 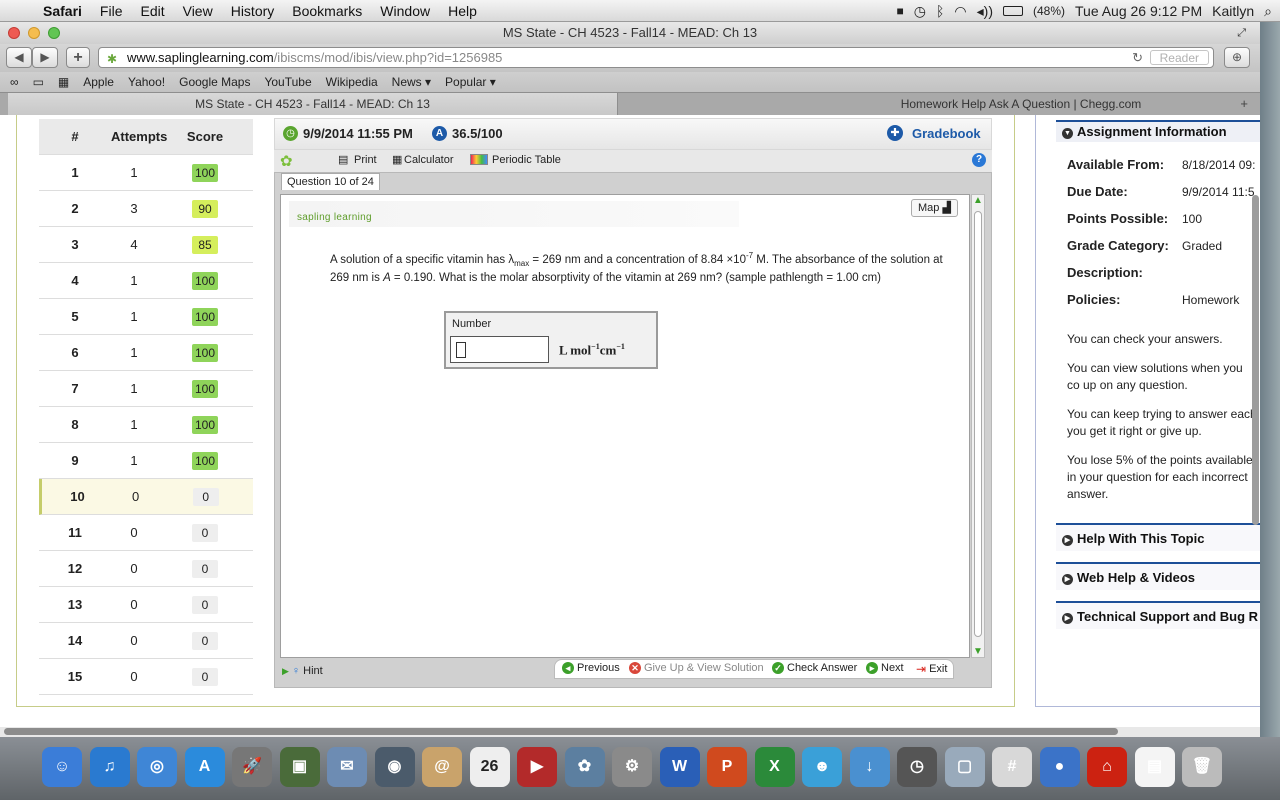 What do you see at coordinates (900, 11) in the screenshot?
I see `camera-icon: ■` at bounding box center [900, 11].